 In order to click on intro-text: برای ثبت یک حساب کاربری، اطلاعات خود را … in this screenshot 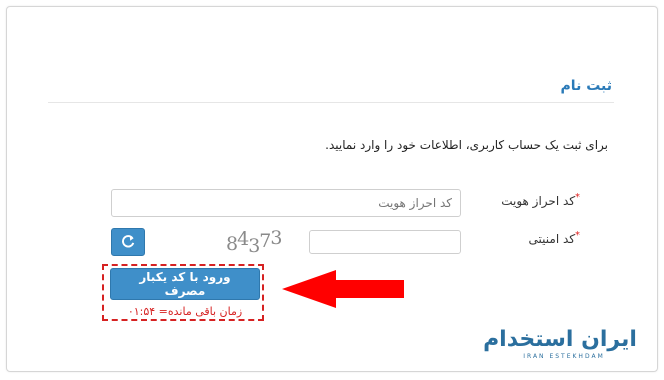, I will do `click(466, 145)`.